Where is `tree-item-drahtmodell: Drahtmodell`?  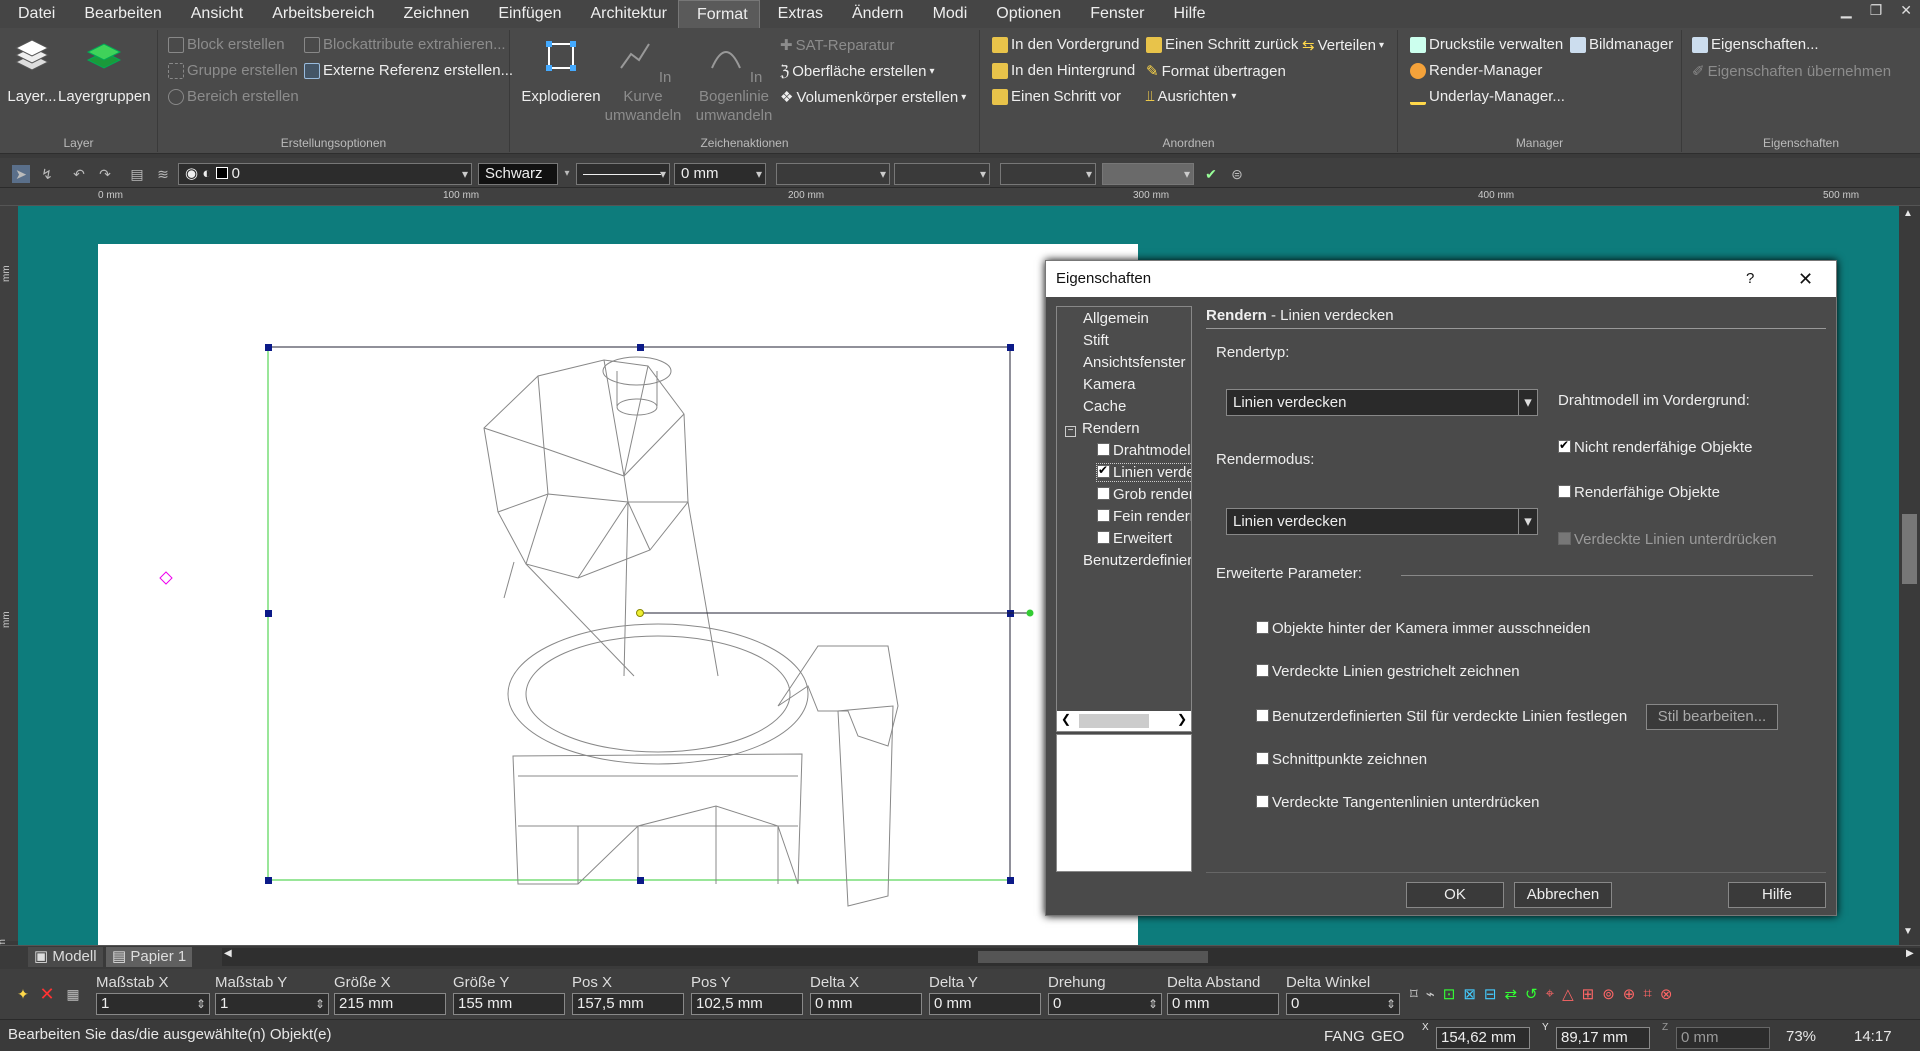 tree-item-drahtmodell: Drahtmodell is located at coordinates (1144, 450).